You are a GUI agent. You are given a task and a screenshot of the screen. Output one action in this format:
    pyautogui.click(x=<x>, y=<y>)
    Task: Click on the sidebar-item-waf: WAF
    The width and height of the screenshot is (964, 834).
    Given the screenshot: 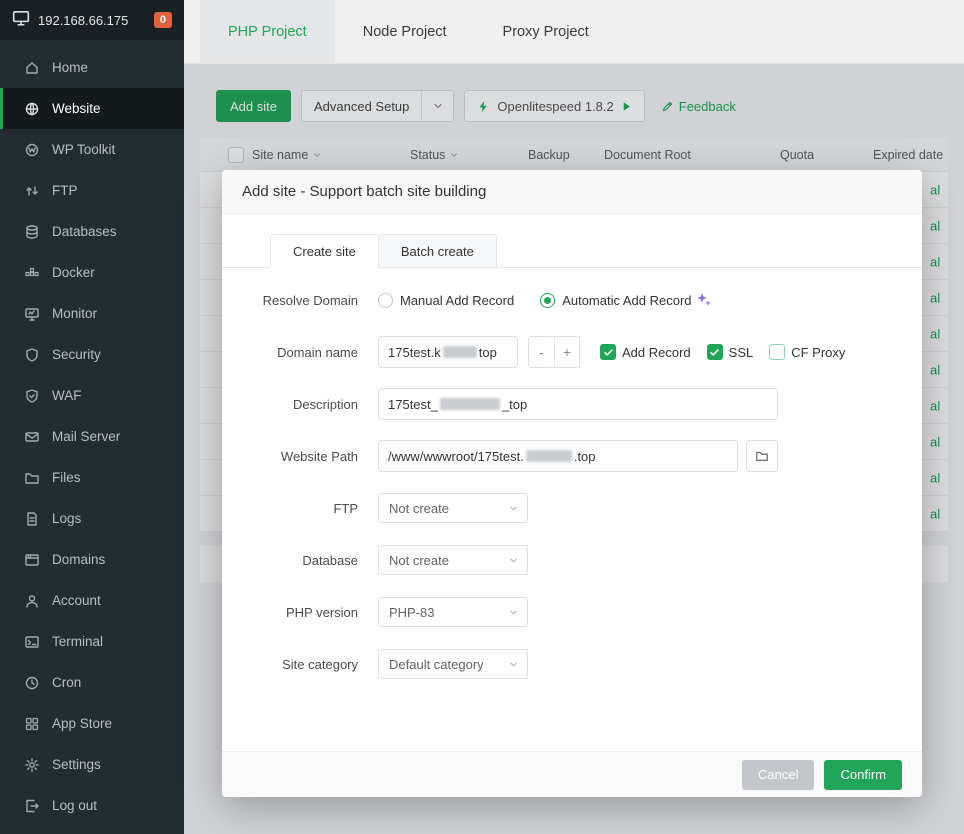 What is the action you would take?
    pyautogui.click(x=92, y=395)
    